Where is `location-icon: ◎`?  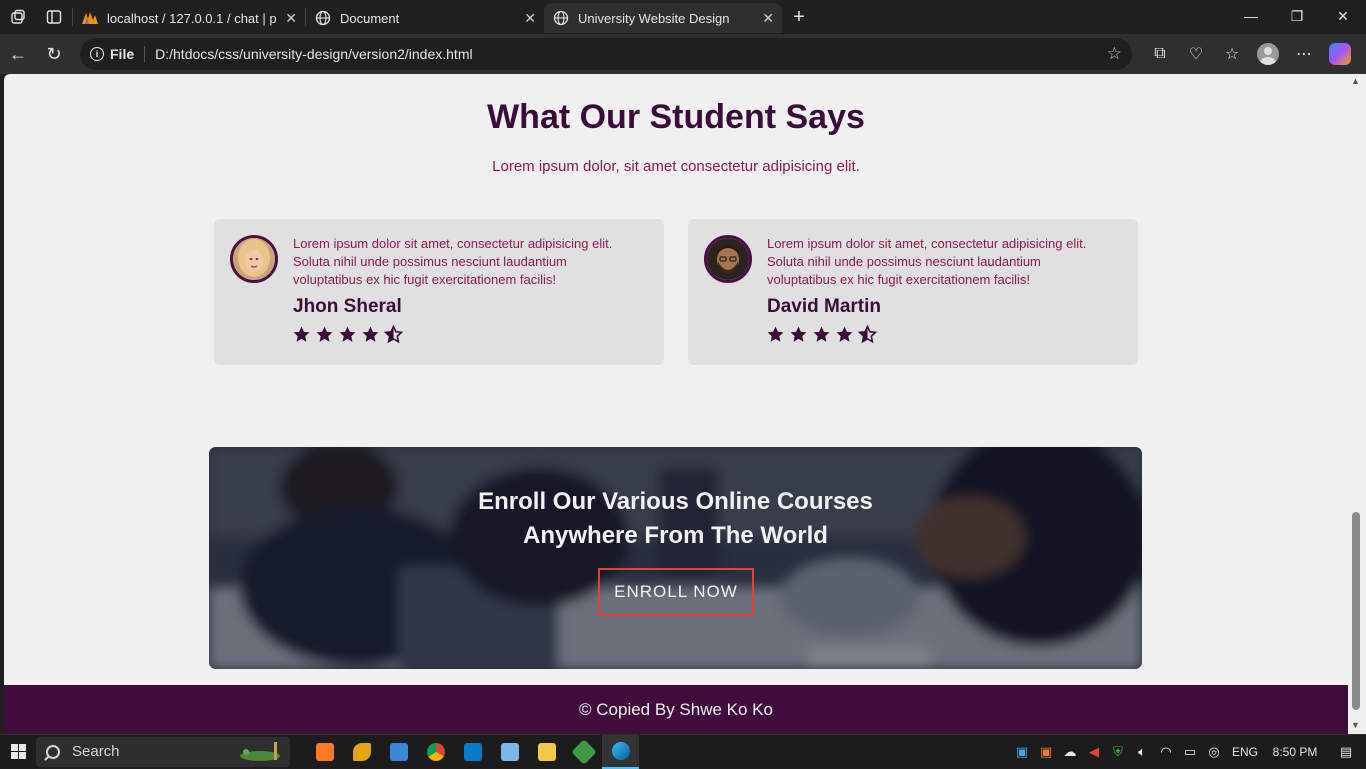
location-icon: ◎ is located at coordinates (1214, 752).